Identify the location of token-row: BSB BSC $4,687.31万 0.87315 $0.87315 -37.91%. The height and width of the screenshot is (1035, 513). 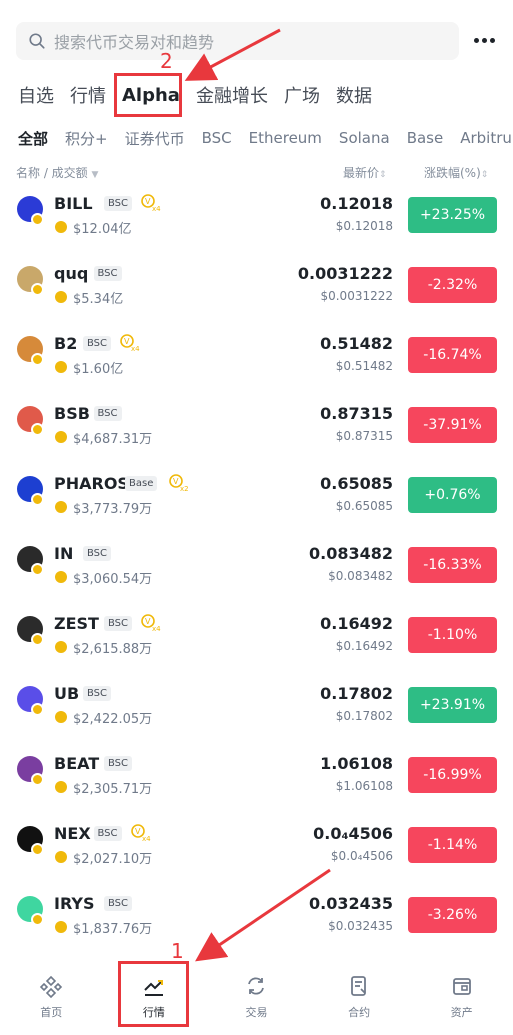
(256, 427).